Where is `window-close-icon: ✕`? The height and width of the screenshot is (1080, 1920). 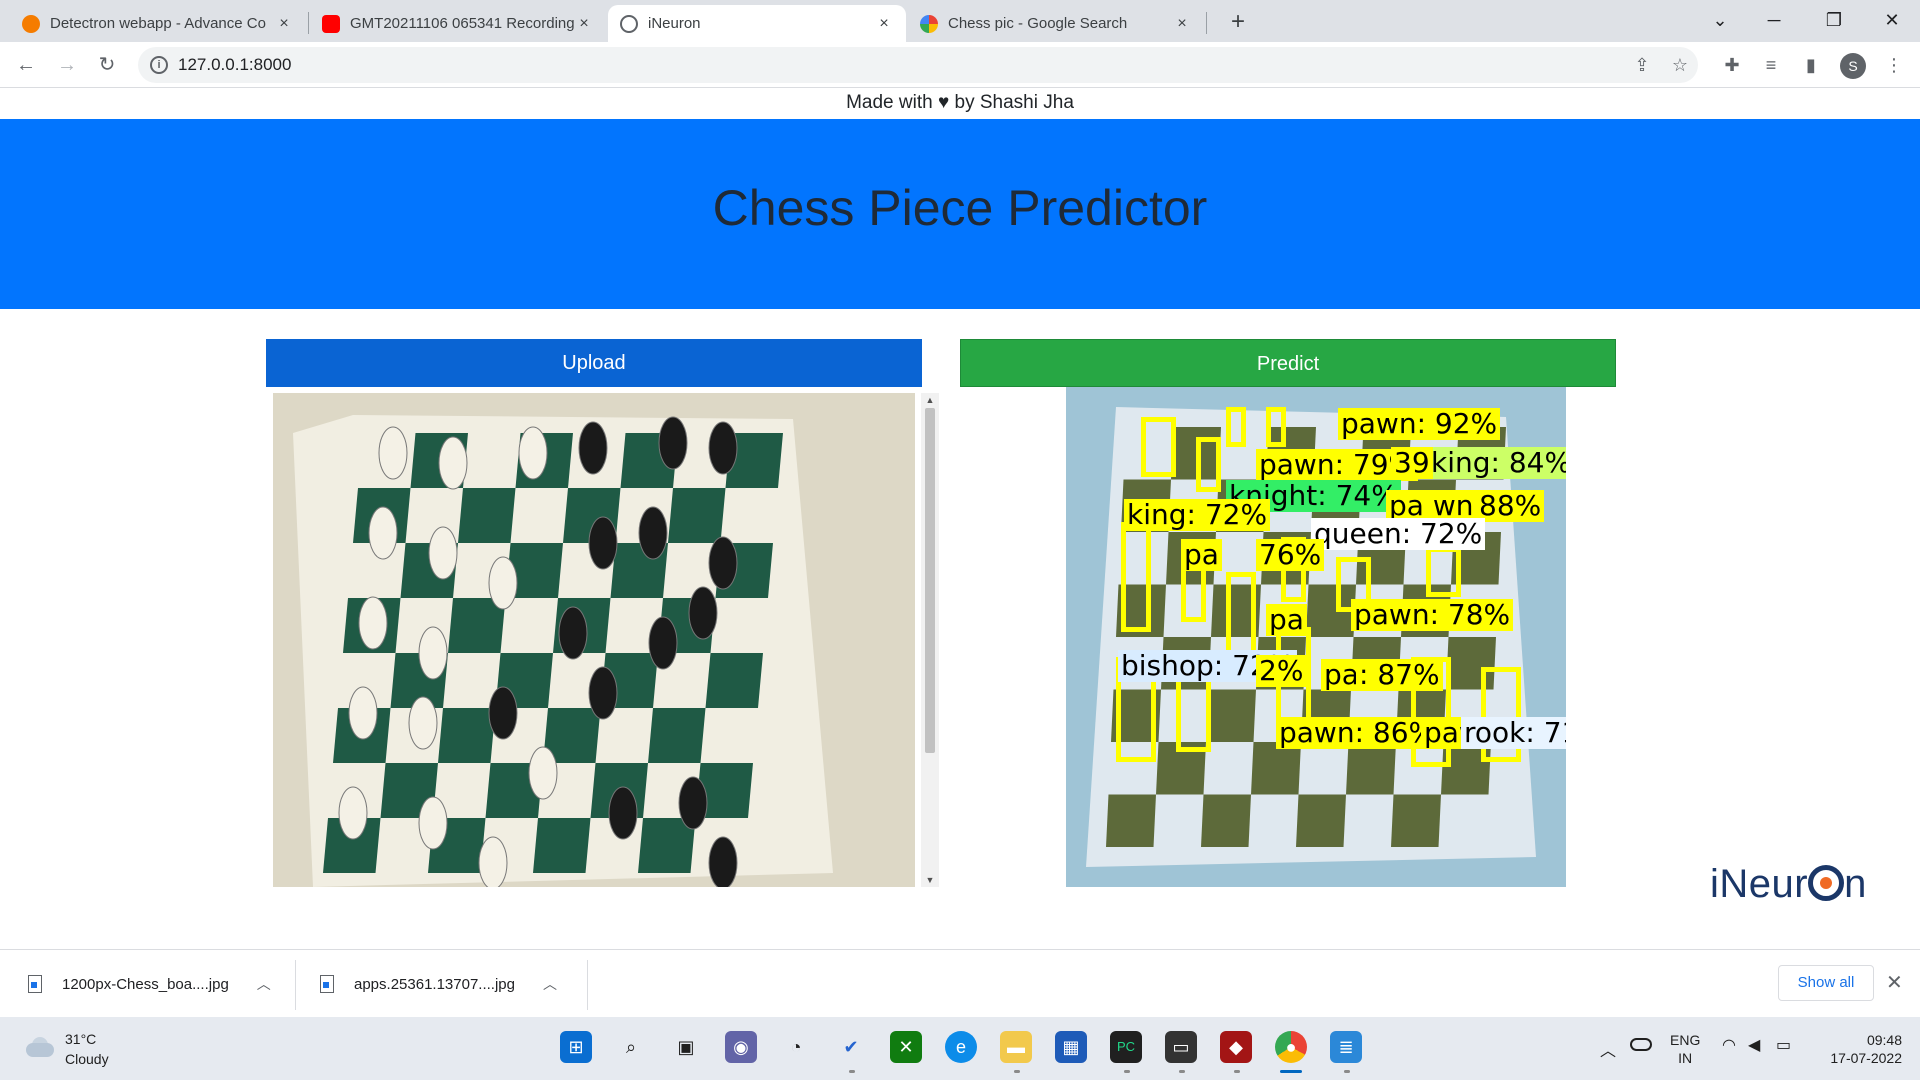 window-close-icon: ✕ is located at coordinates (1892, 20).